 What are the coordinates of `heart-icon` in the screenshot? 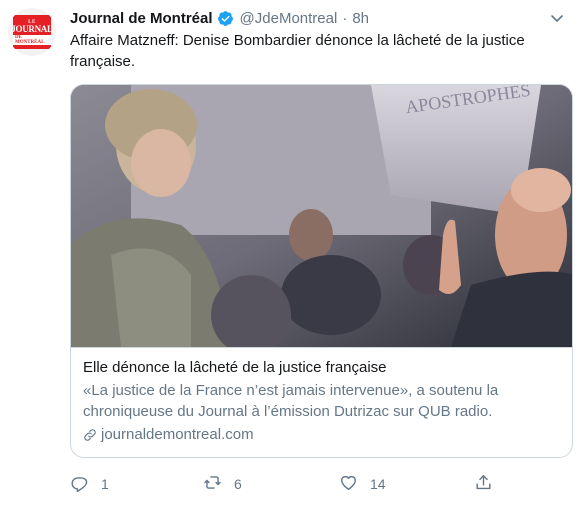 It's located at (348, 484).